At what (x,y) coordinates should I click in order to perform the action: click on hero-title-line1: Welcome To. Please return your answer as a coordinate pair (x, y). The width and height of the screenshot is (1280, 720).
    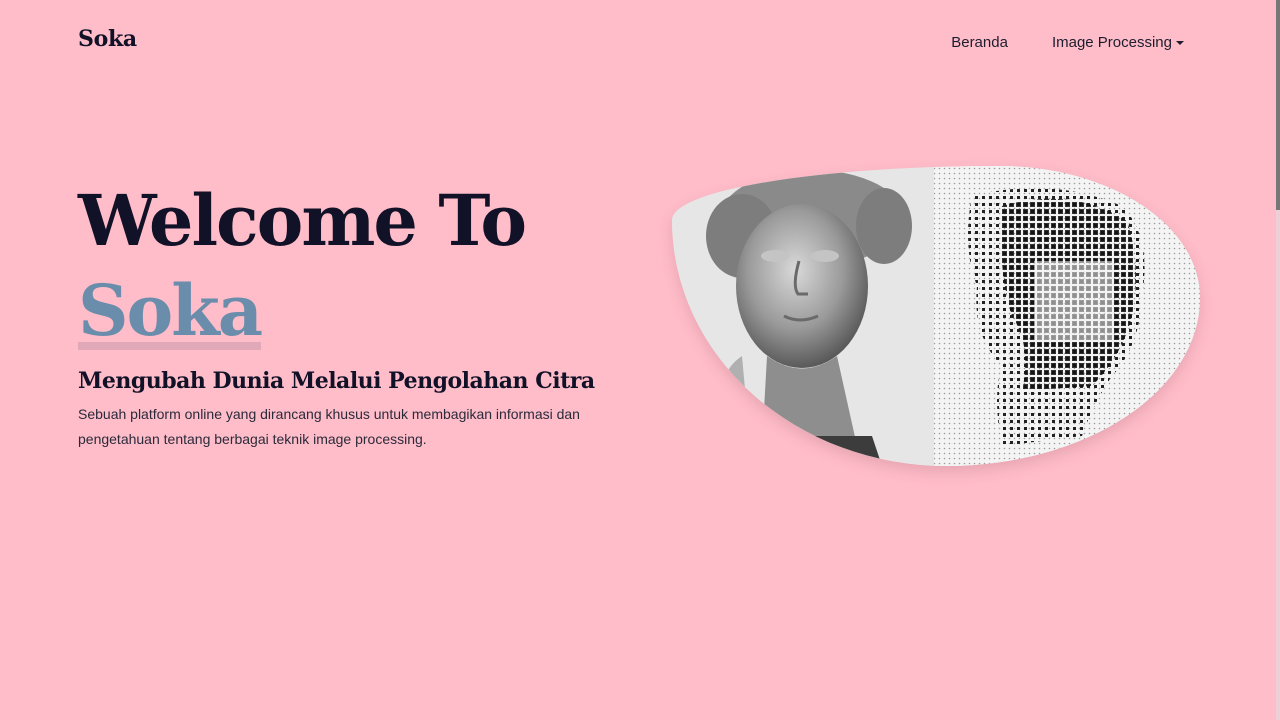
    Looking at the image, I should click on (302, 220).